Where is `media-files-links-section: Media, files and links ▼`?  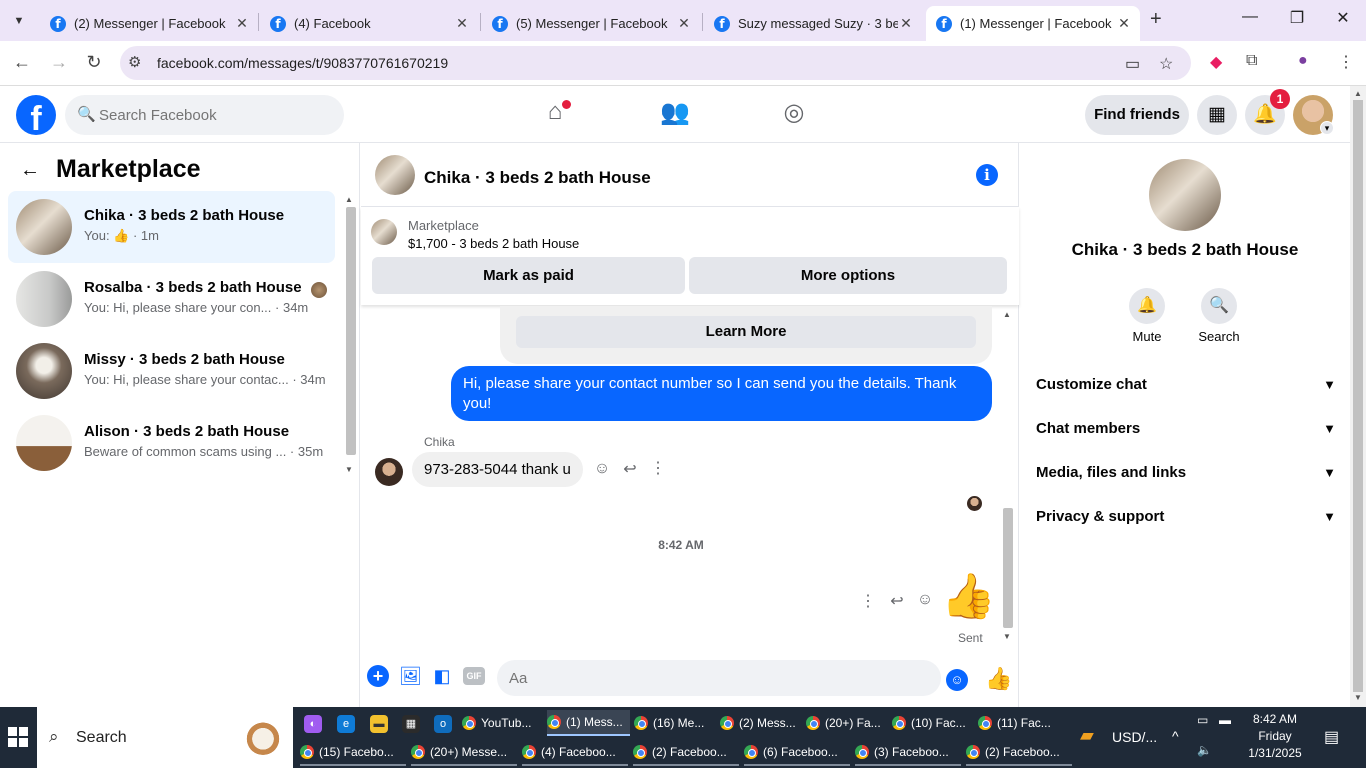
media-files-links-section: Media, files and links ▼ is located at coordinates (1186, 473).